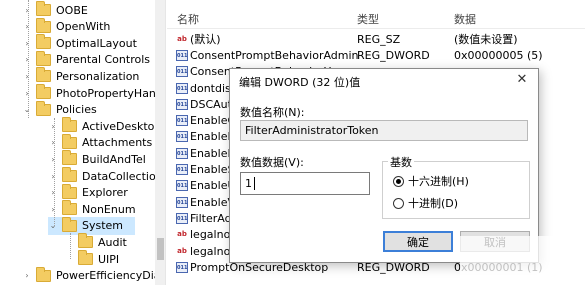 Image resolution: width=585 pixels, height=285 pixels. I want to click on tree-item: › OptimalLayout, so click(79, 43).